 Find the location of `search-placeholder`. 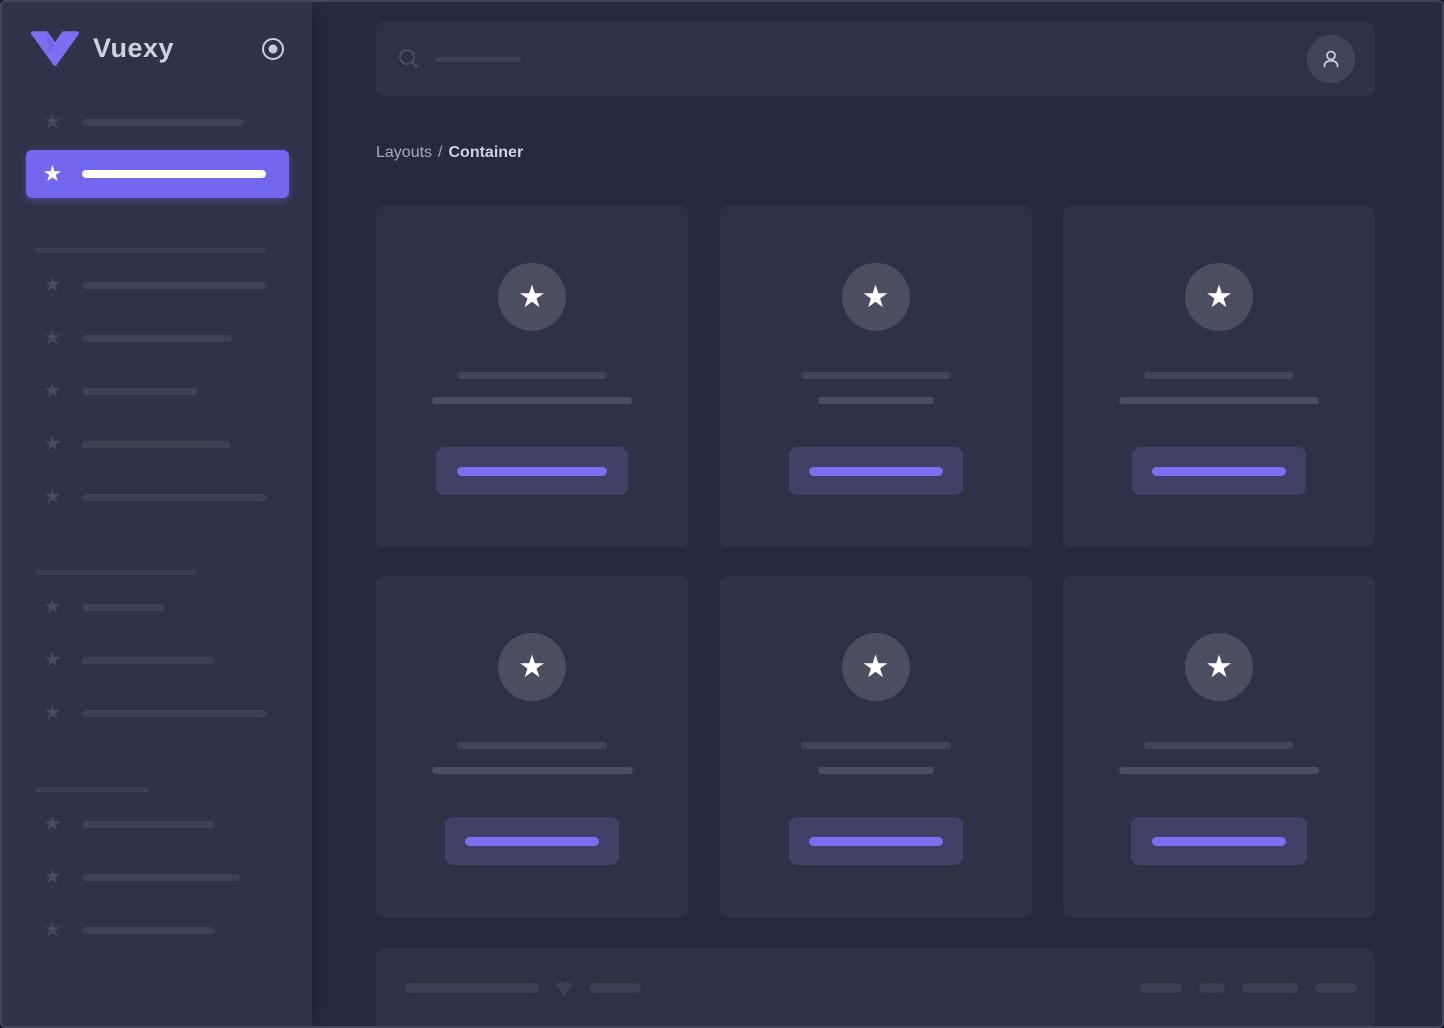

search-placeholder is located at coordinates (478, 59).